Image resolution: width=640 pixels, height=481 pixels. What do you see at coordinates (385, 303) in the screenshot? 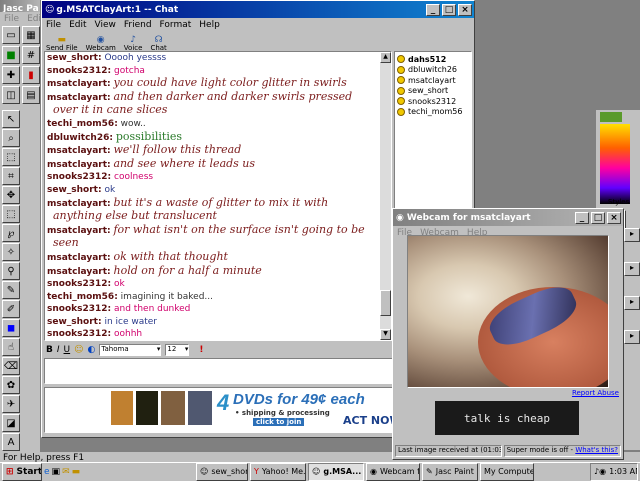
I see `scroll-thumb` at bounding box center [385, 303].